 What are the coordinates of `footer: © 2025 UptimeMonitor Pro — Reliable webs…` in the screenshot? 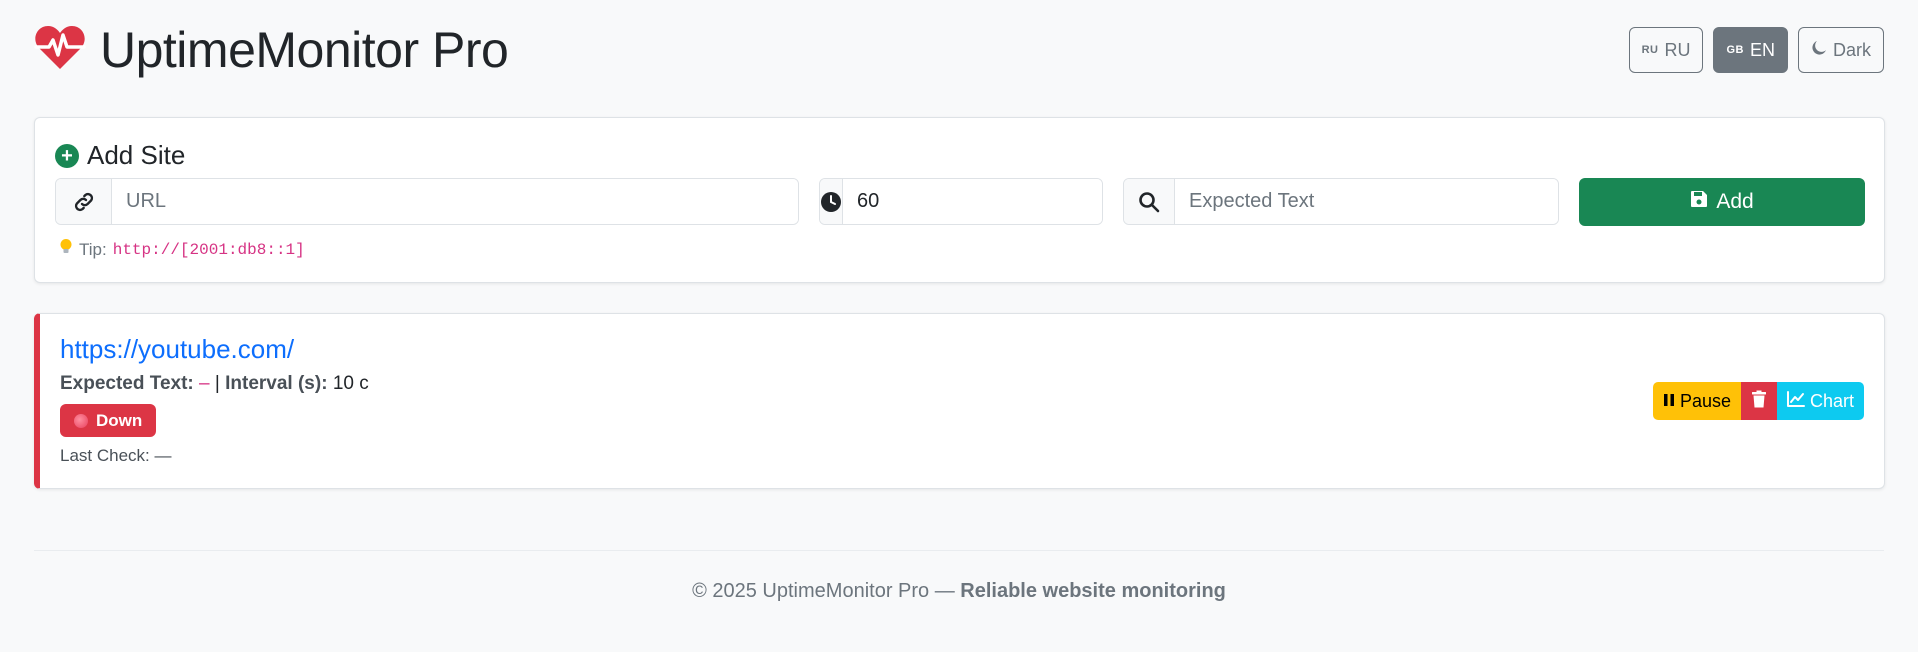 It's located at (959, 591).